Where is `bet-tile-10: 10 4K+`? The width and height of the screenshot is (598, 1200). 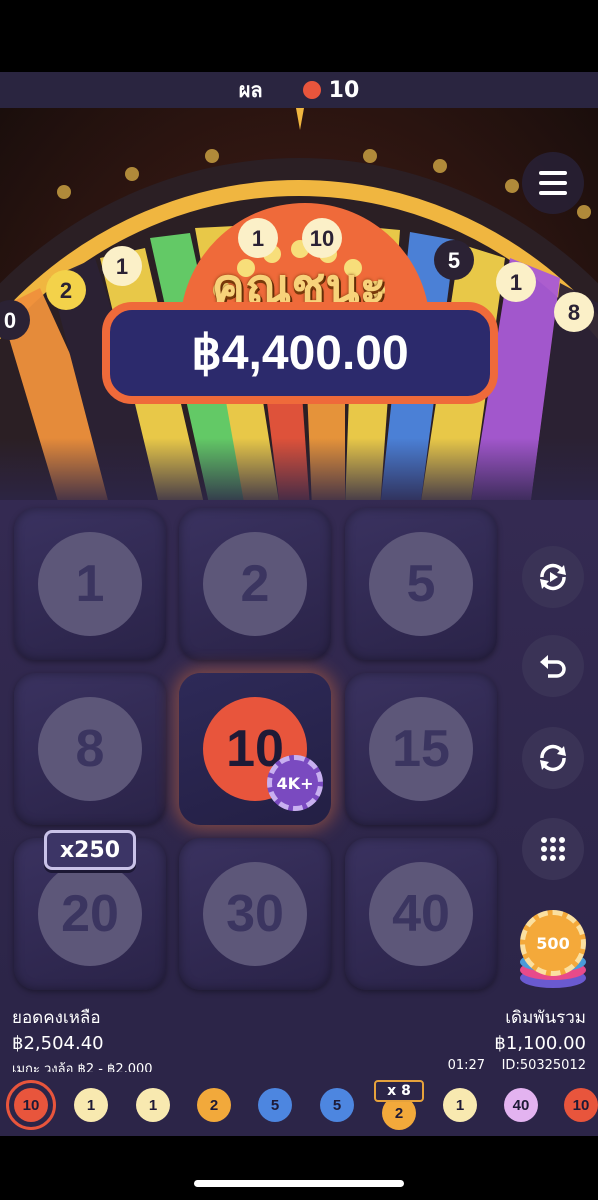
bet-tile-10: 10 4K+ is located at coordinates (255, 749).